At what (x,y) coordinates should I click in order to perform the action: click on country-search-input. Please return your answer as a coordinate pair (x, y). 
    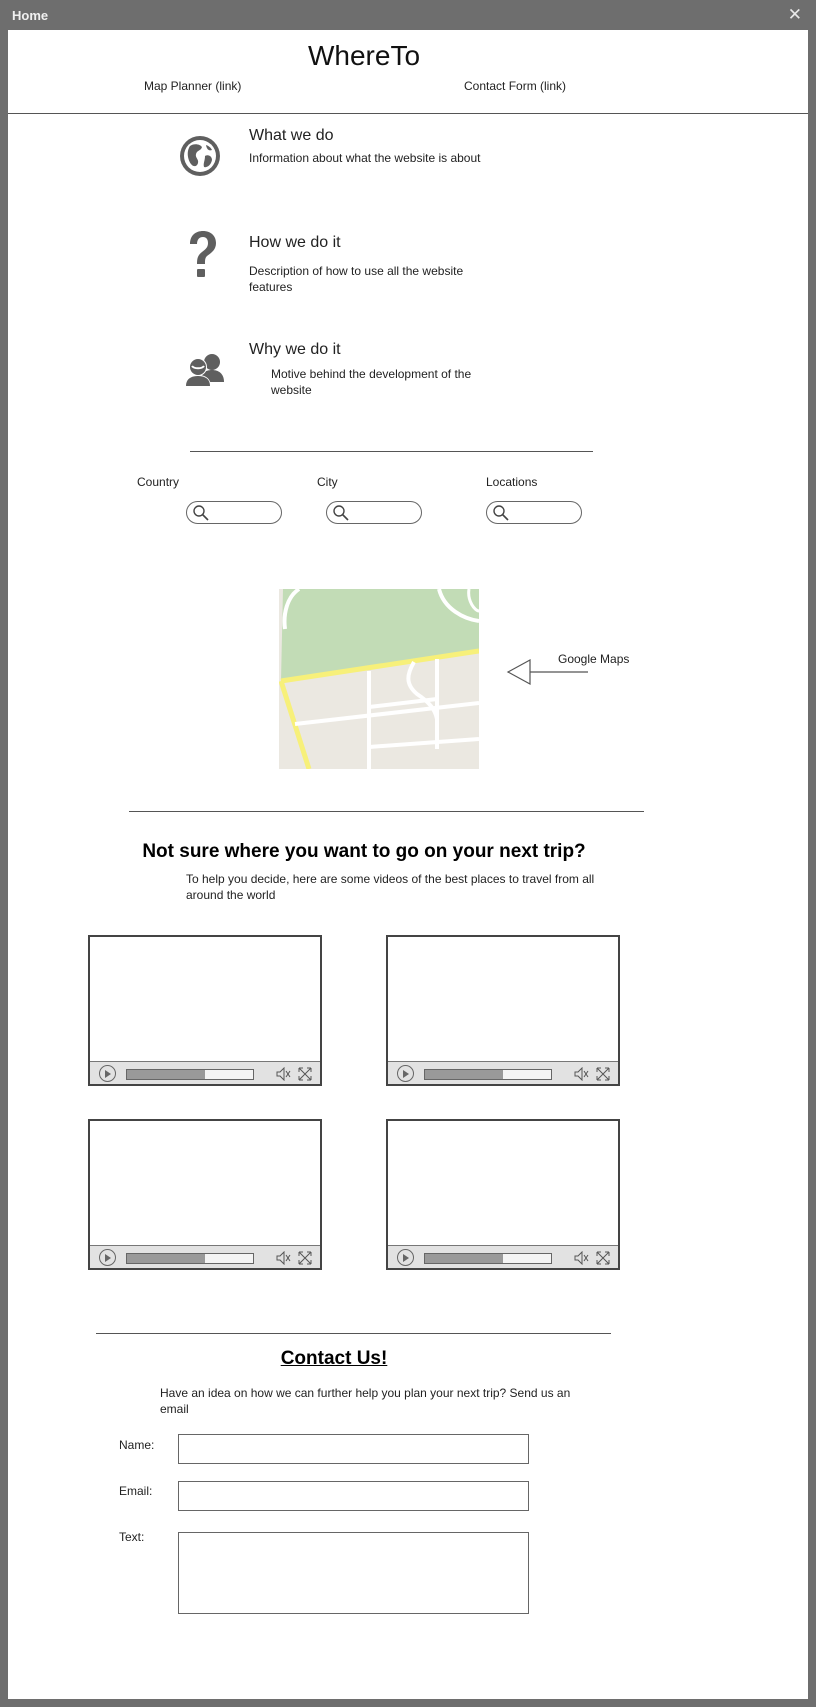
    Looking at the image, I should click on (234, 512).